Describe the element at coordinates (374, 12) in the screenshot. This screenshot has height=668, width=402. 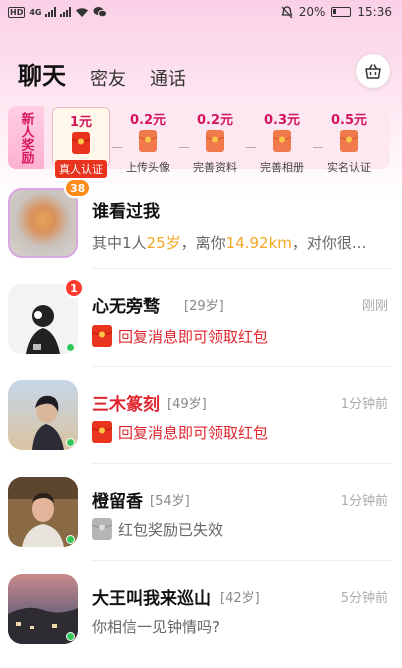
I see `clock: 15:36` at that location.